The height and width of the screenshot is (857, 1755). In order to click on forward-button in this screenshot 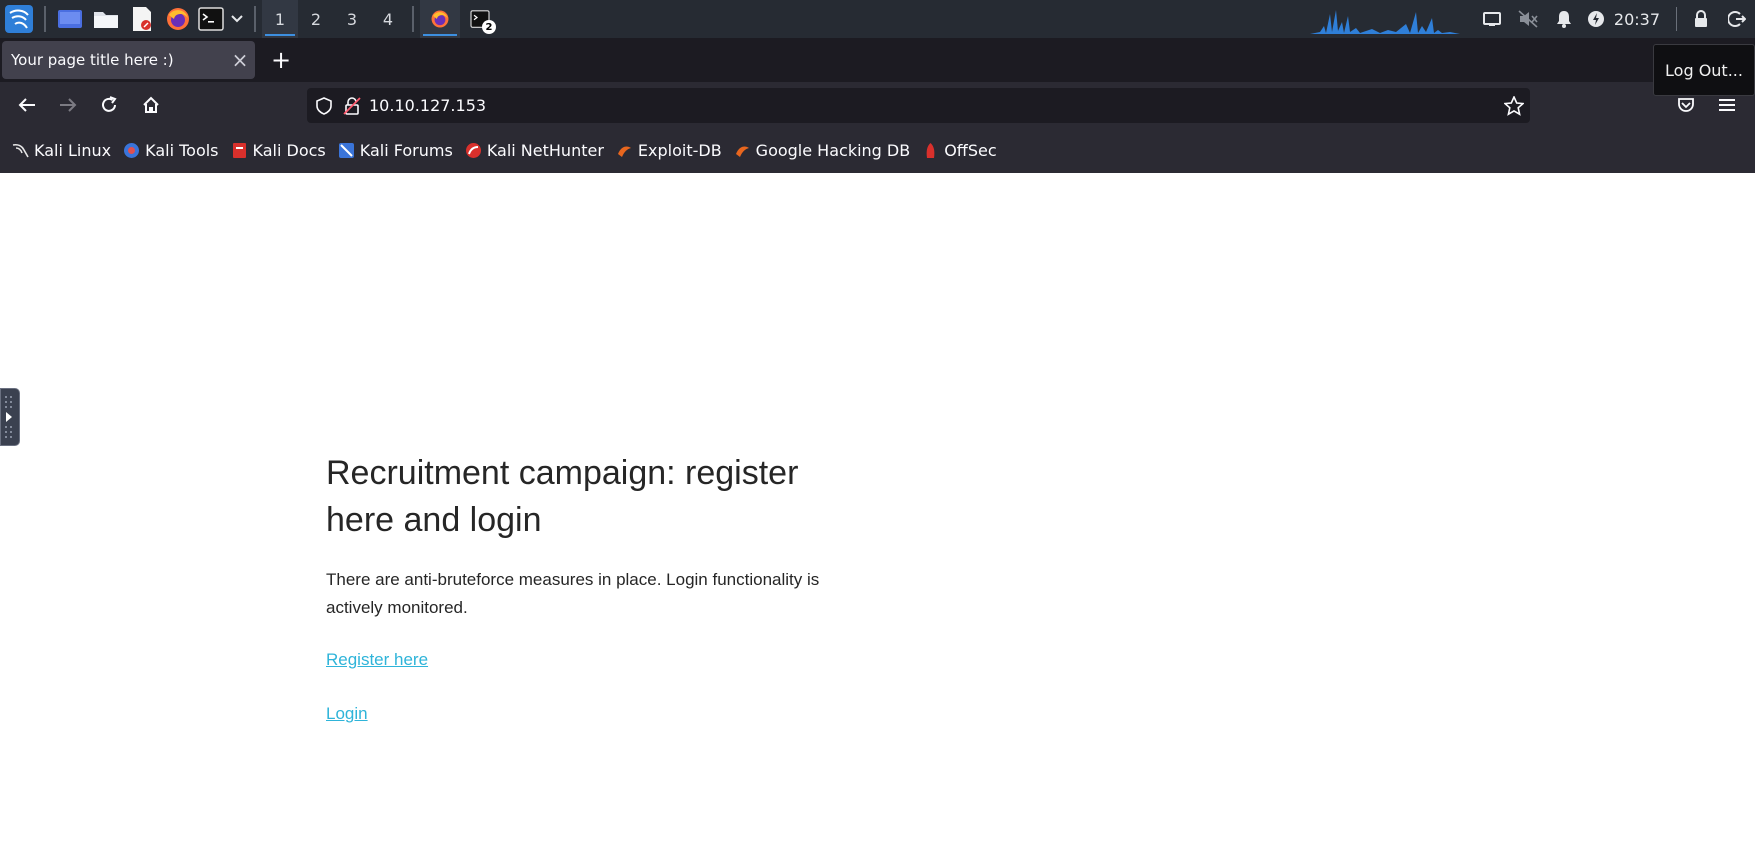, I will do `click(68, 105)`.